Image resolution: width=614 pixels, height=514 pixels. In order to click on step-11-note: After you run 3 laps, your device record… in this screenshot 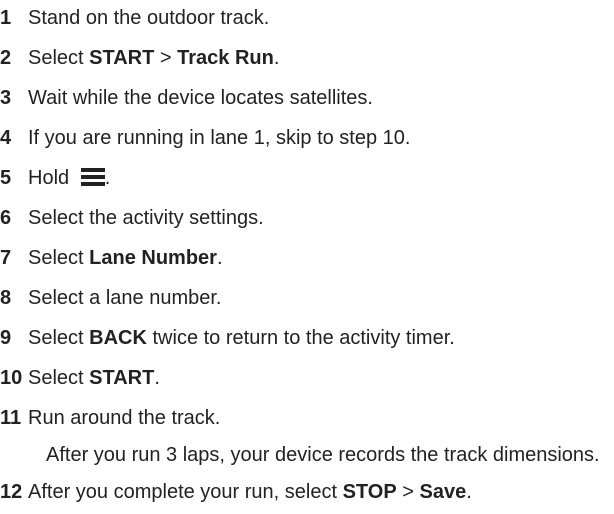, I will do `click(323, 455)`.